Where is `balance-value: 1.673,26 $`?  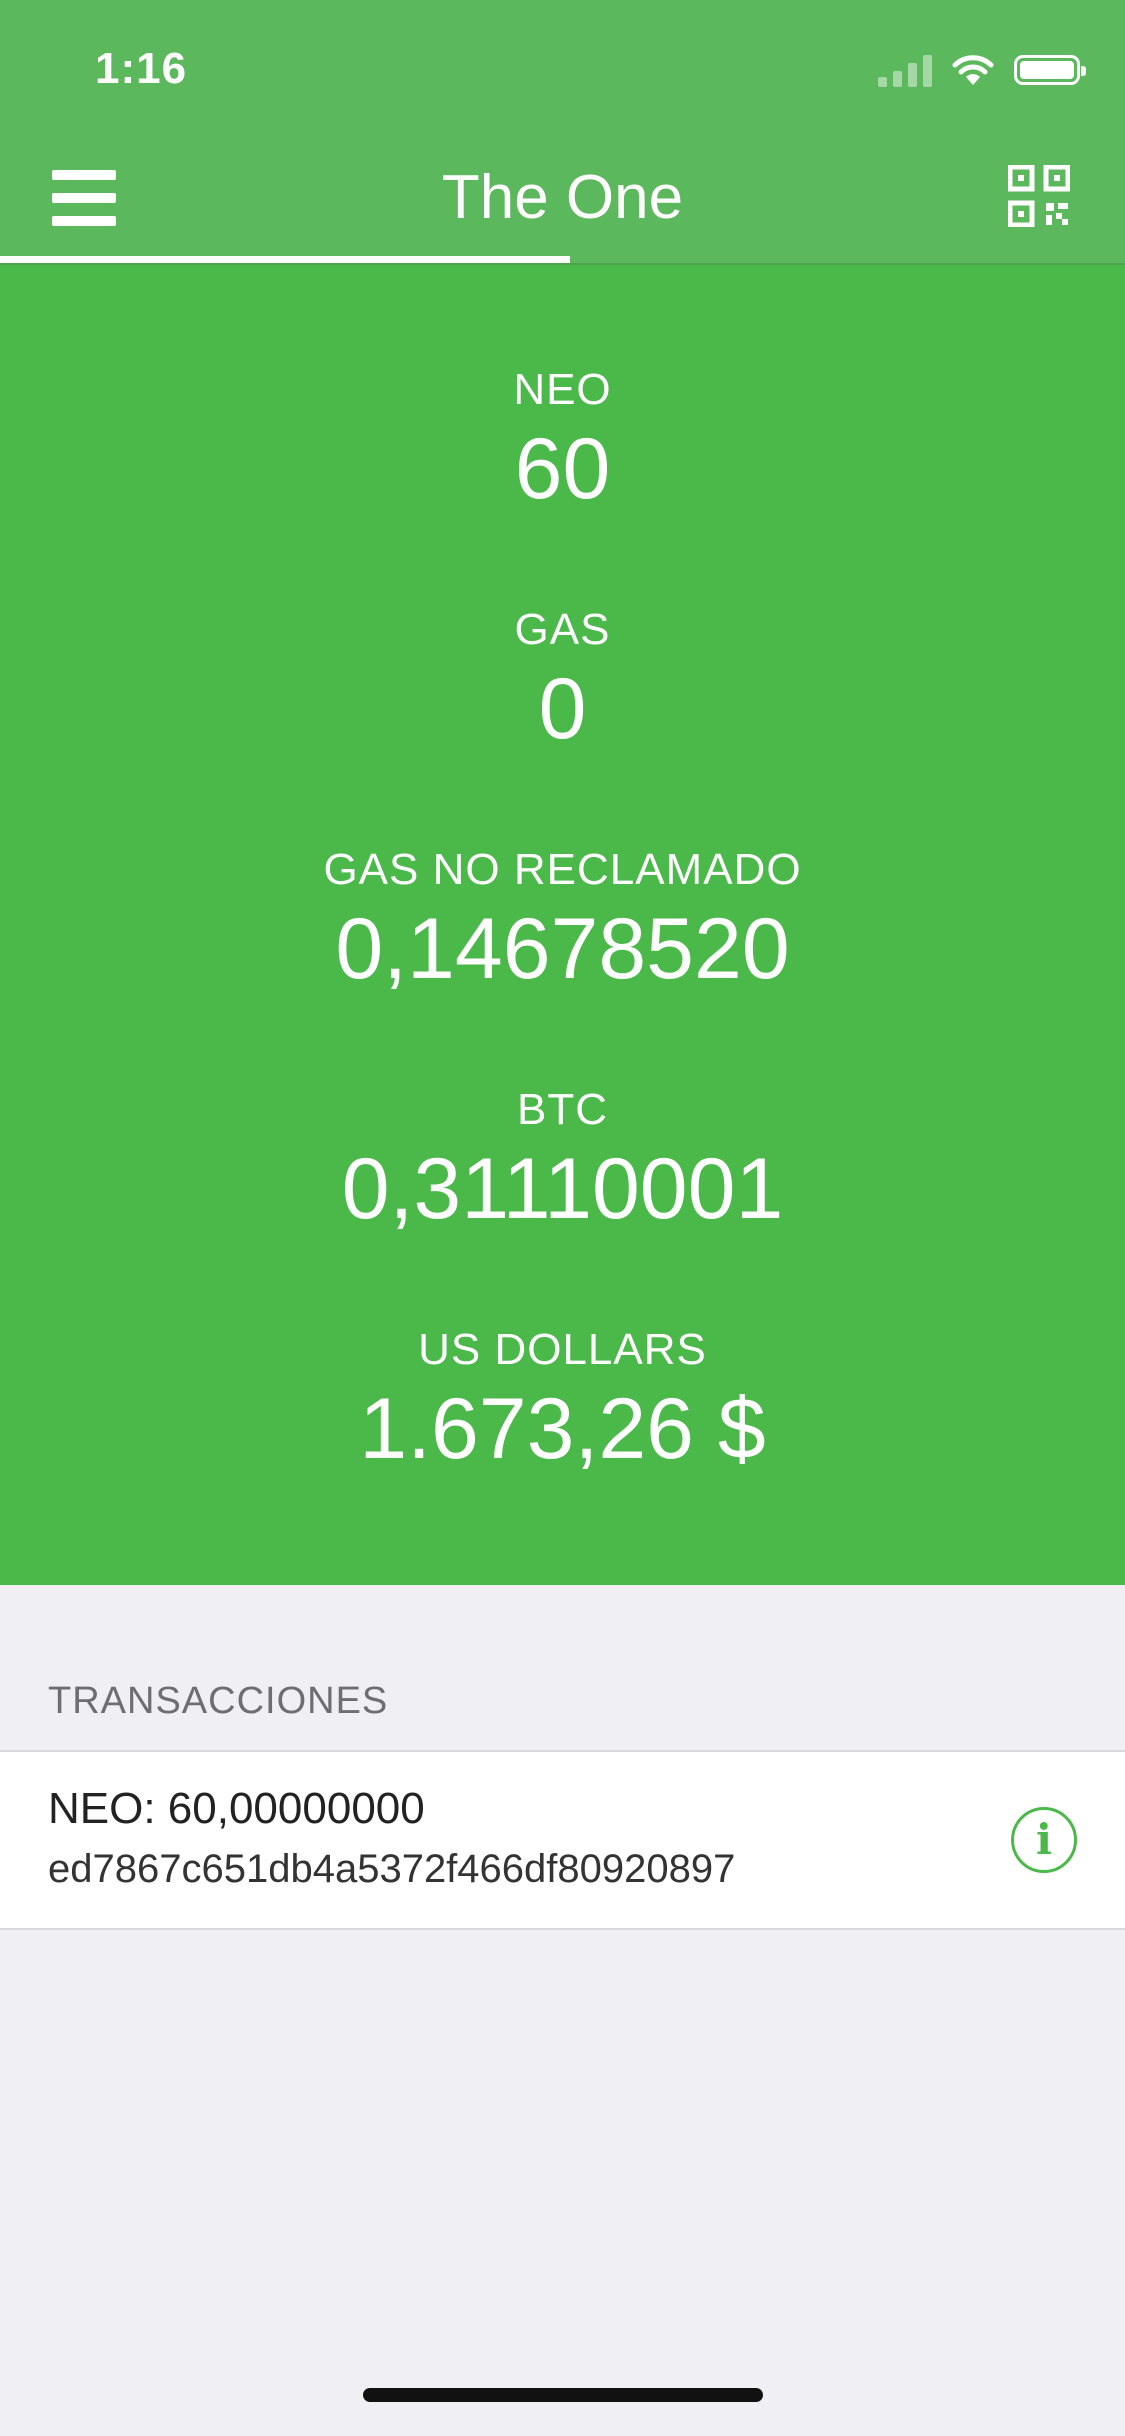 balance-value: 1.673,26 $ is located at coordinates (562, 1429).